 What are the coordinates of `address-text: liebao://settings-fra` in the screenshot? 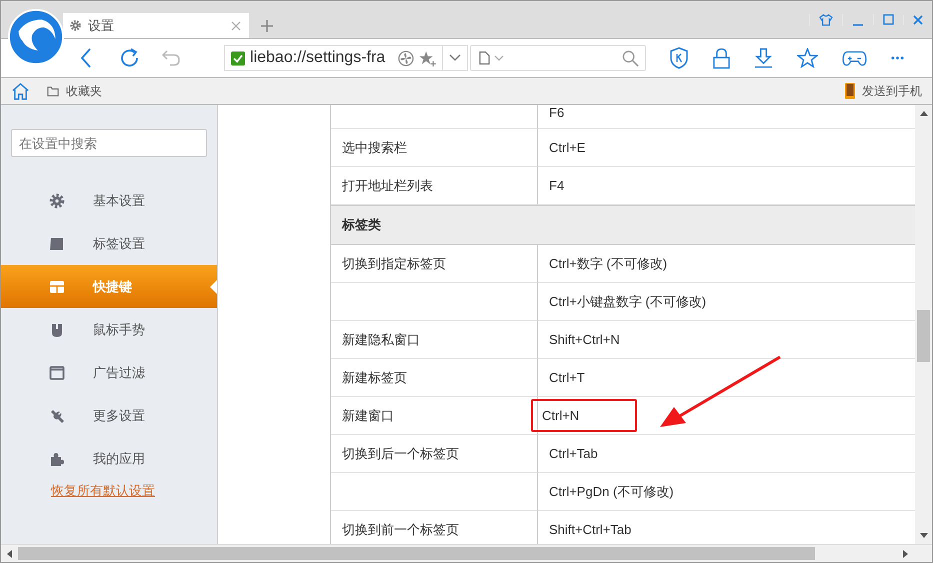 It's located at (318, 58).